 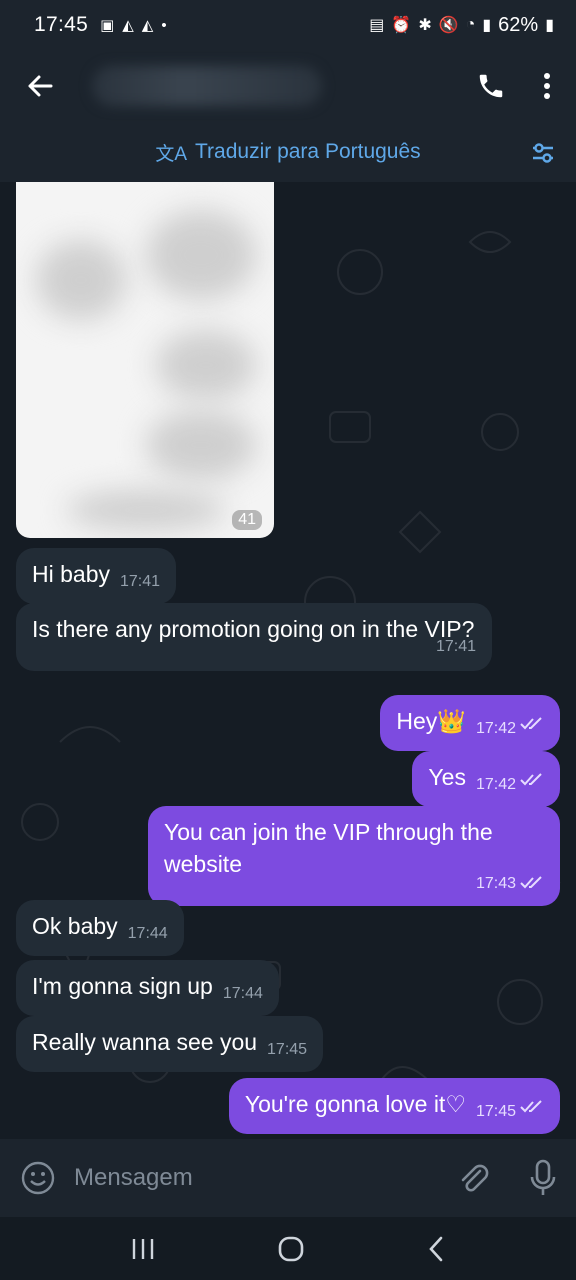 I want to click on chat-header, so click(x=288, y=86).